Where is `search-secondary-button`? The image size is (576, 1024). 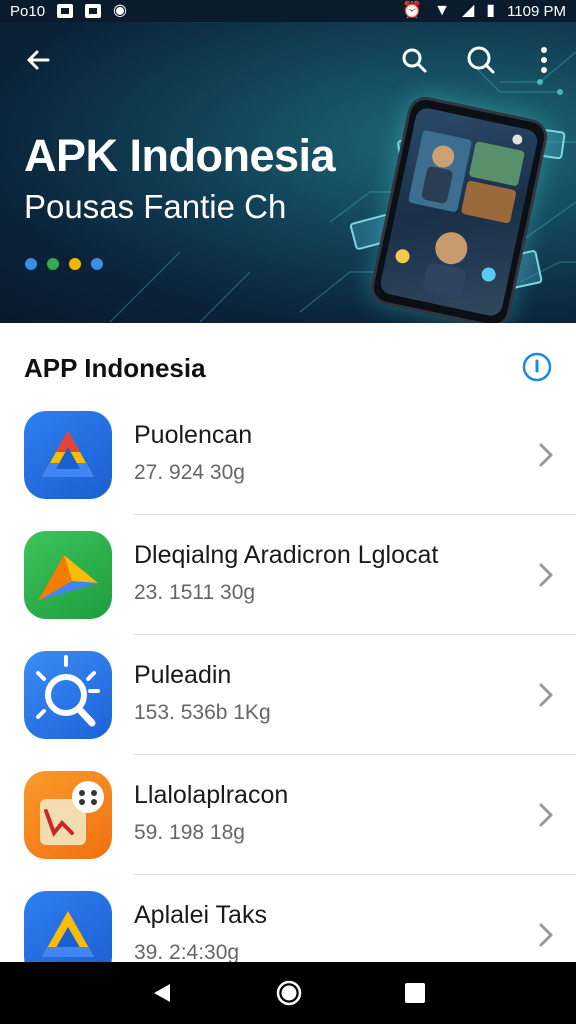
search-secondary-button is located at coordinates (481, 60).